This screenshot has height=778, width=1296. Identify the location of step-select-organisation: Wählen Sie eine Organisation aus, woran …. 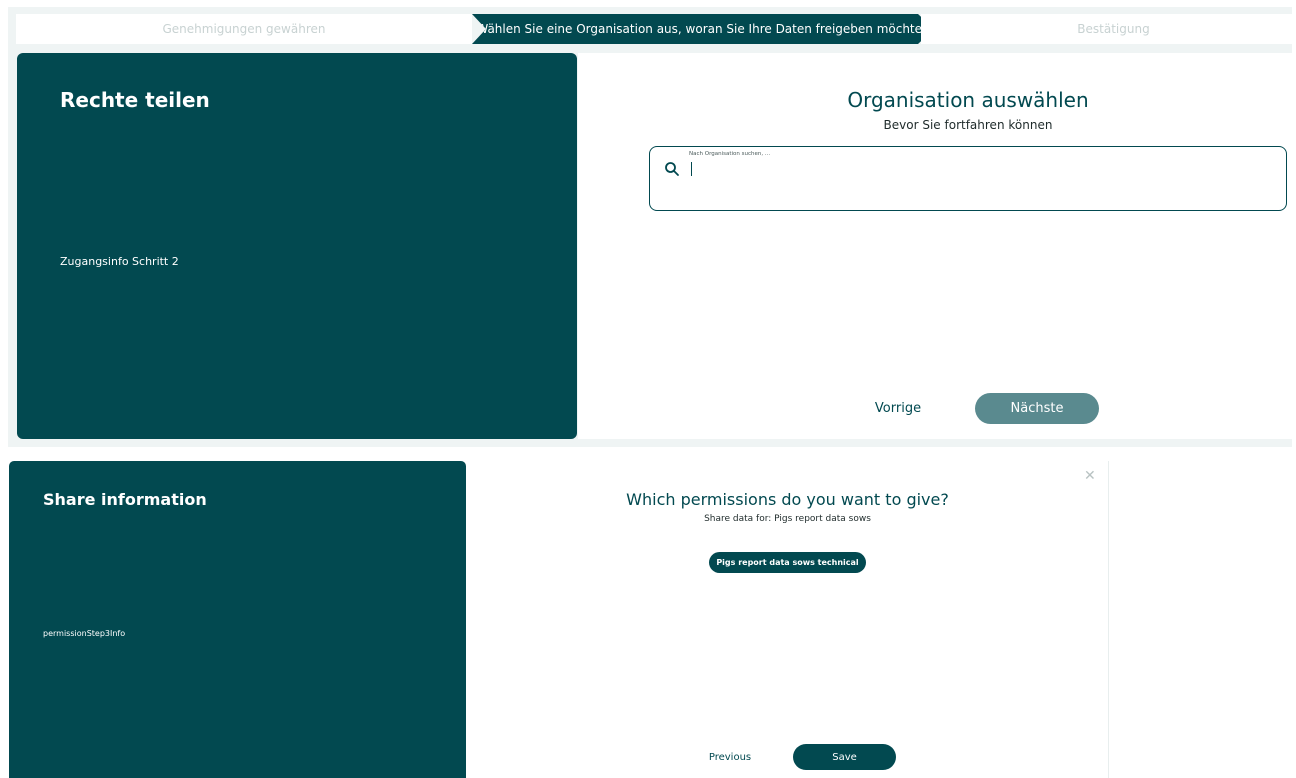
(703, 29).